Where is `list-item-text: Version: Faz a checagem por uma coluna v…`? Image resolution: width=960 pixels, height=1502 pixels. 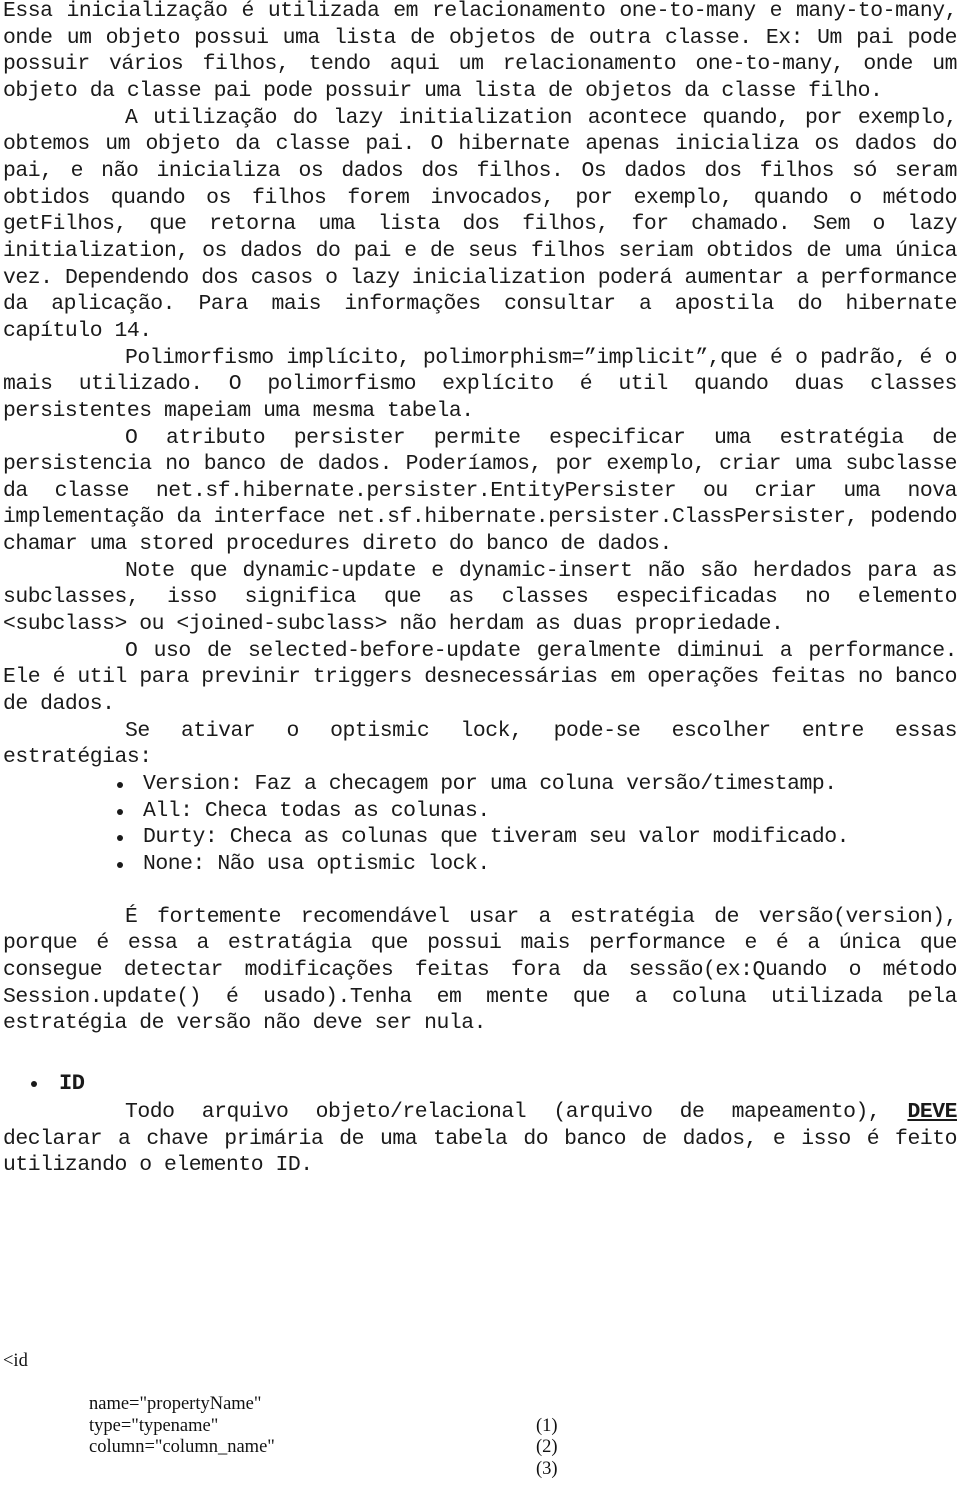 list-item-text: Version: Faz a checagem por uma coluna v… is located at coordinates (490, 784).